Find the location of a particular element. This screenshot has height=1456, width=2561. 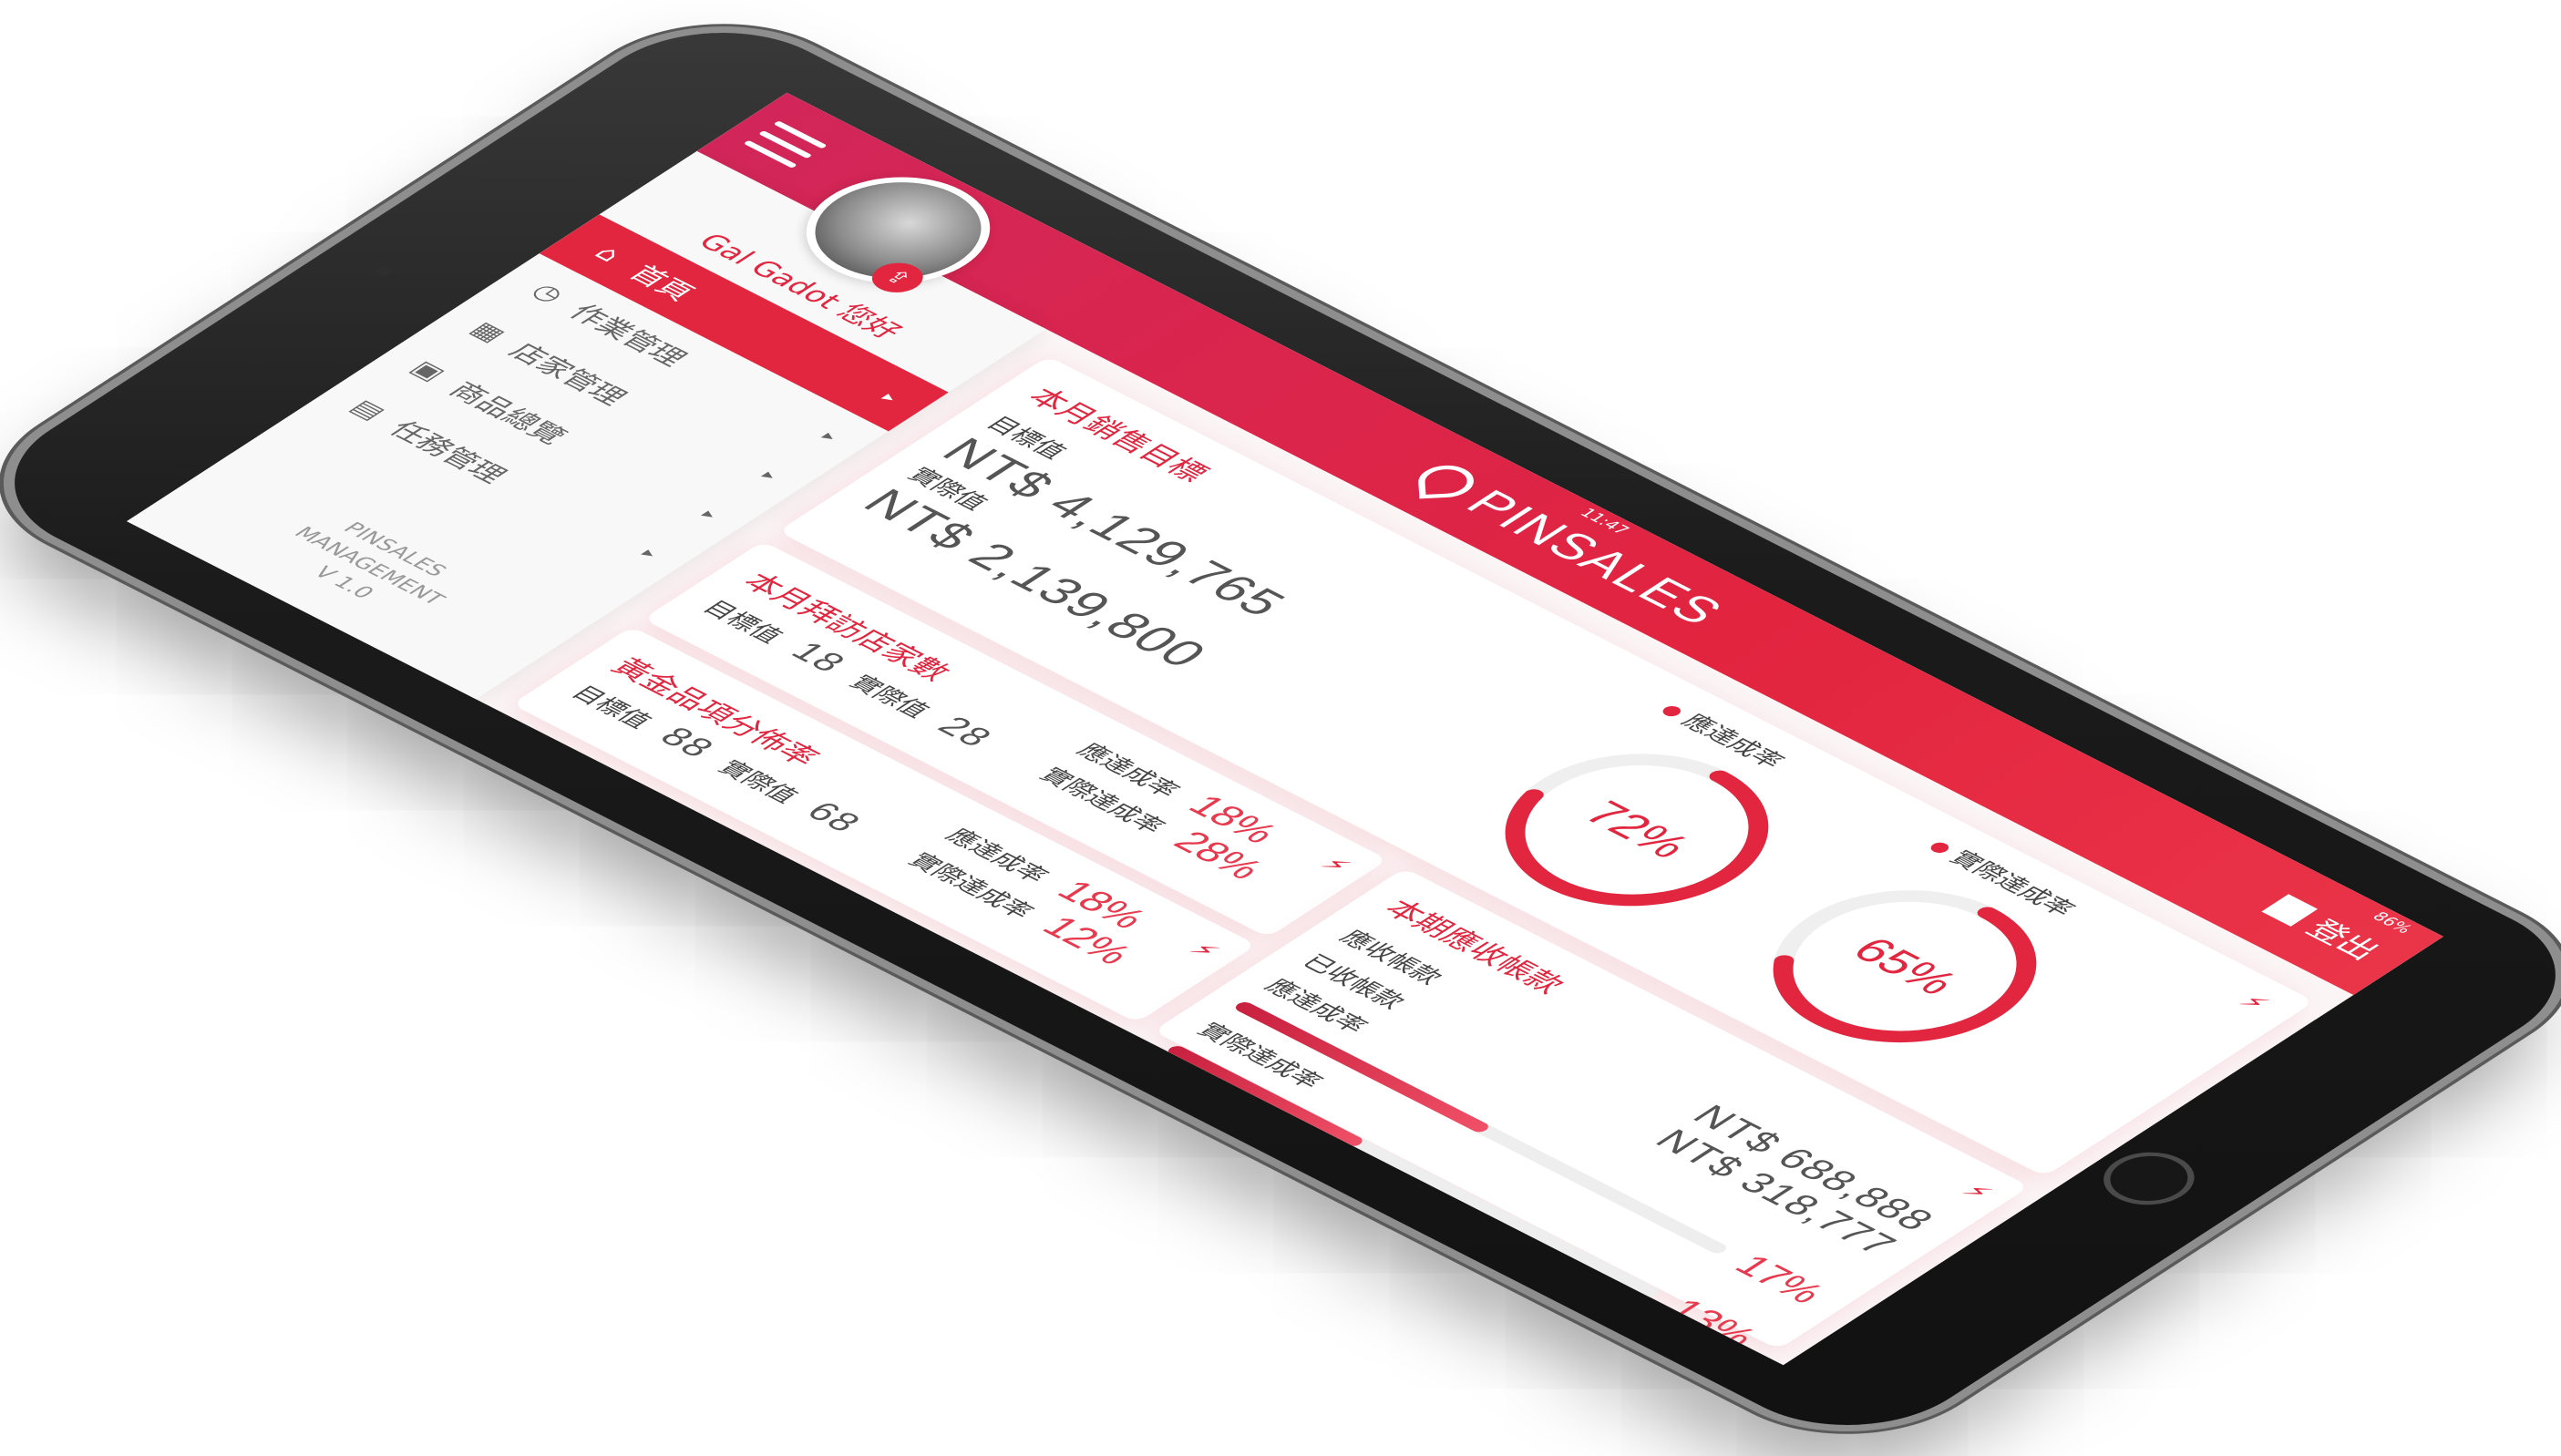

sidebar-item-label: 首頁 is located at coordinates (662, 283).